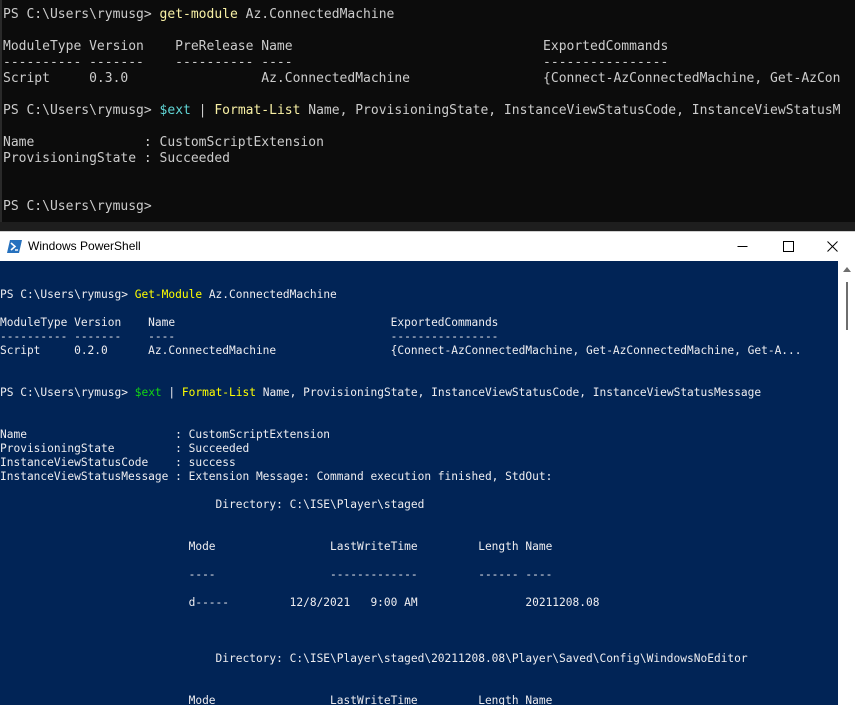 This screenshot has width=855, height=705. What do you see at coordinates (847, 269) in the screenshot?
I see `scroll-up-arrow-icon` at bounding box center [847, 269].